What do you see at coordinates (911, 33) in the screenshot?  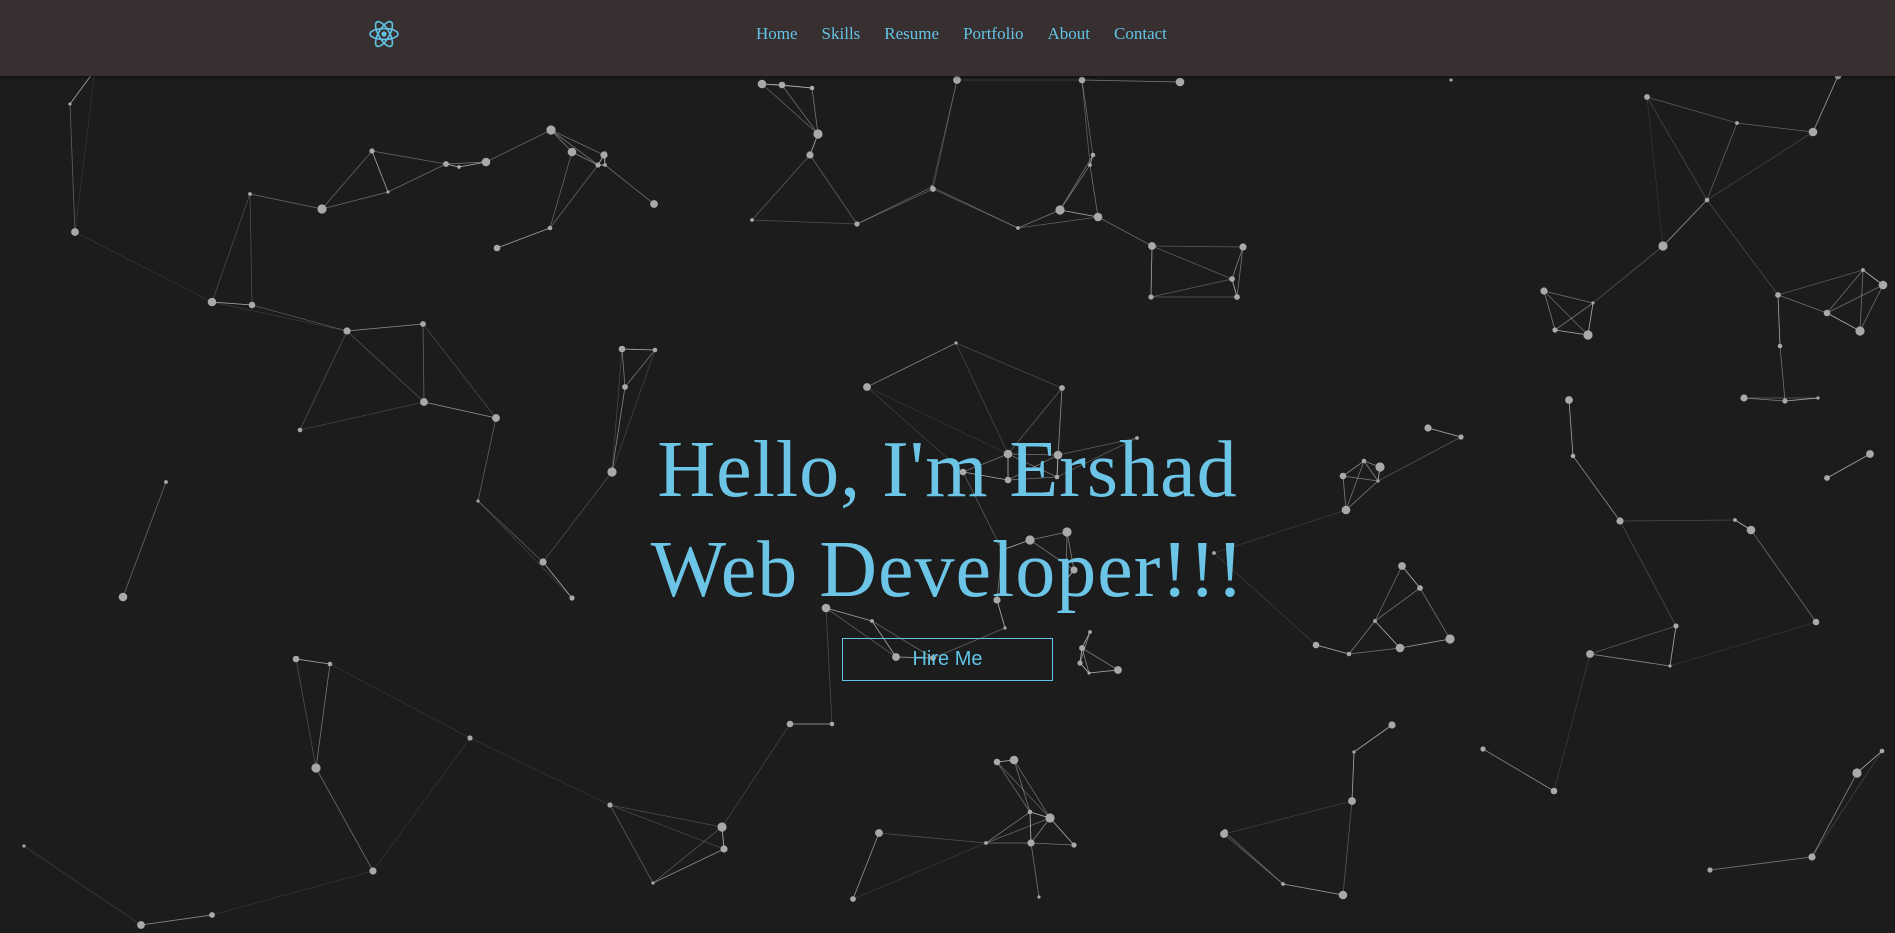 I see `nav-resume-link: Resume` at bounding box center [911, 33].